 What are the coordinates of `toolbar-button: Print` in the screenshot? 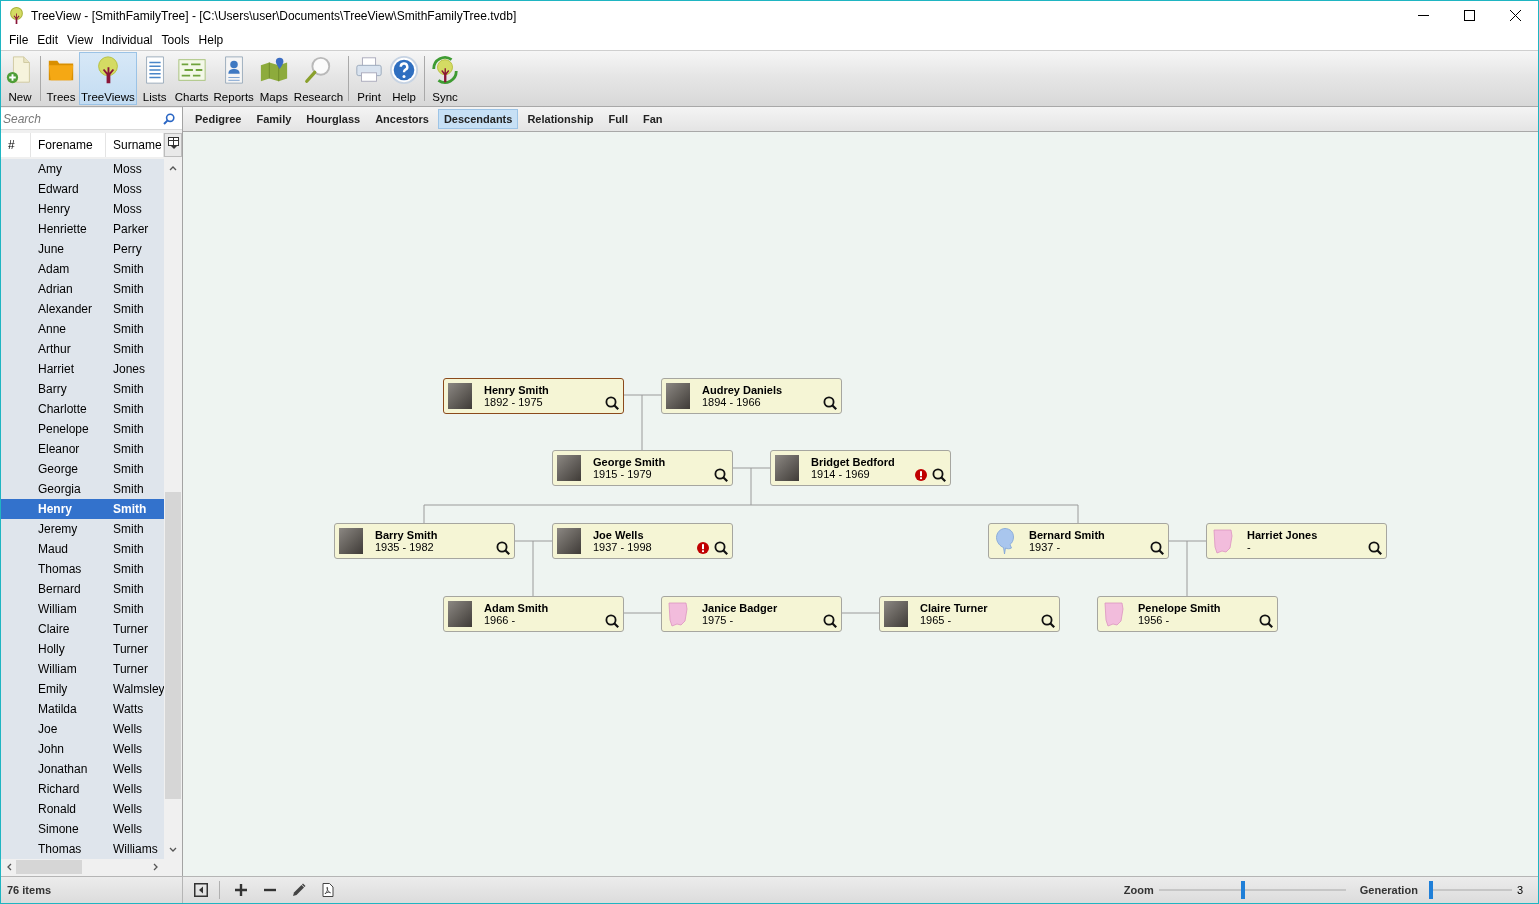 It's located at (369, 78).